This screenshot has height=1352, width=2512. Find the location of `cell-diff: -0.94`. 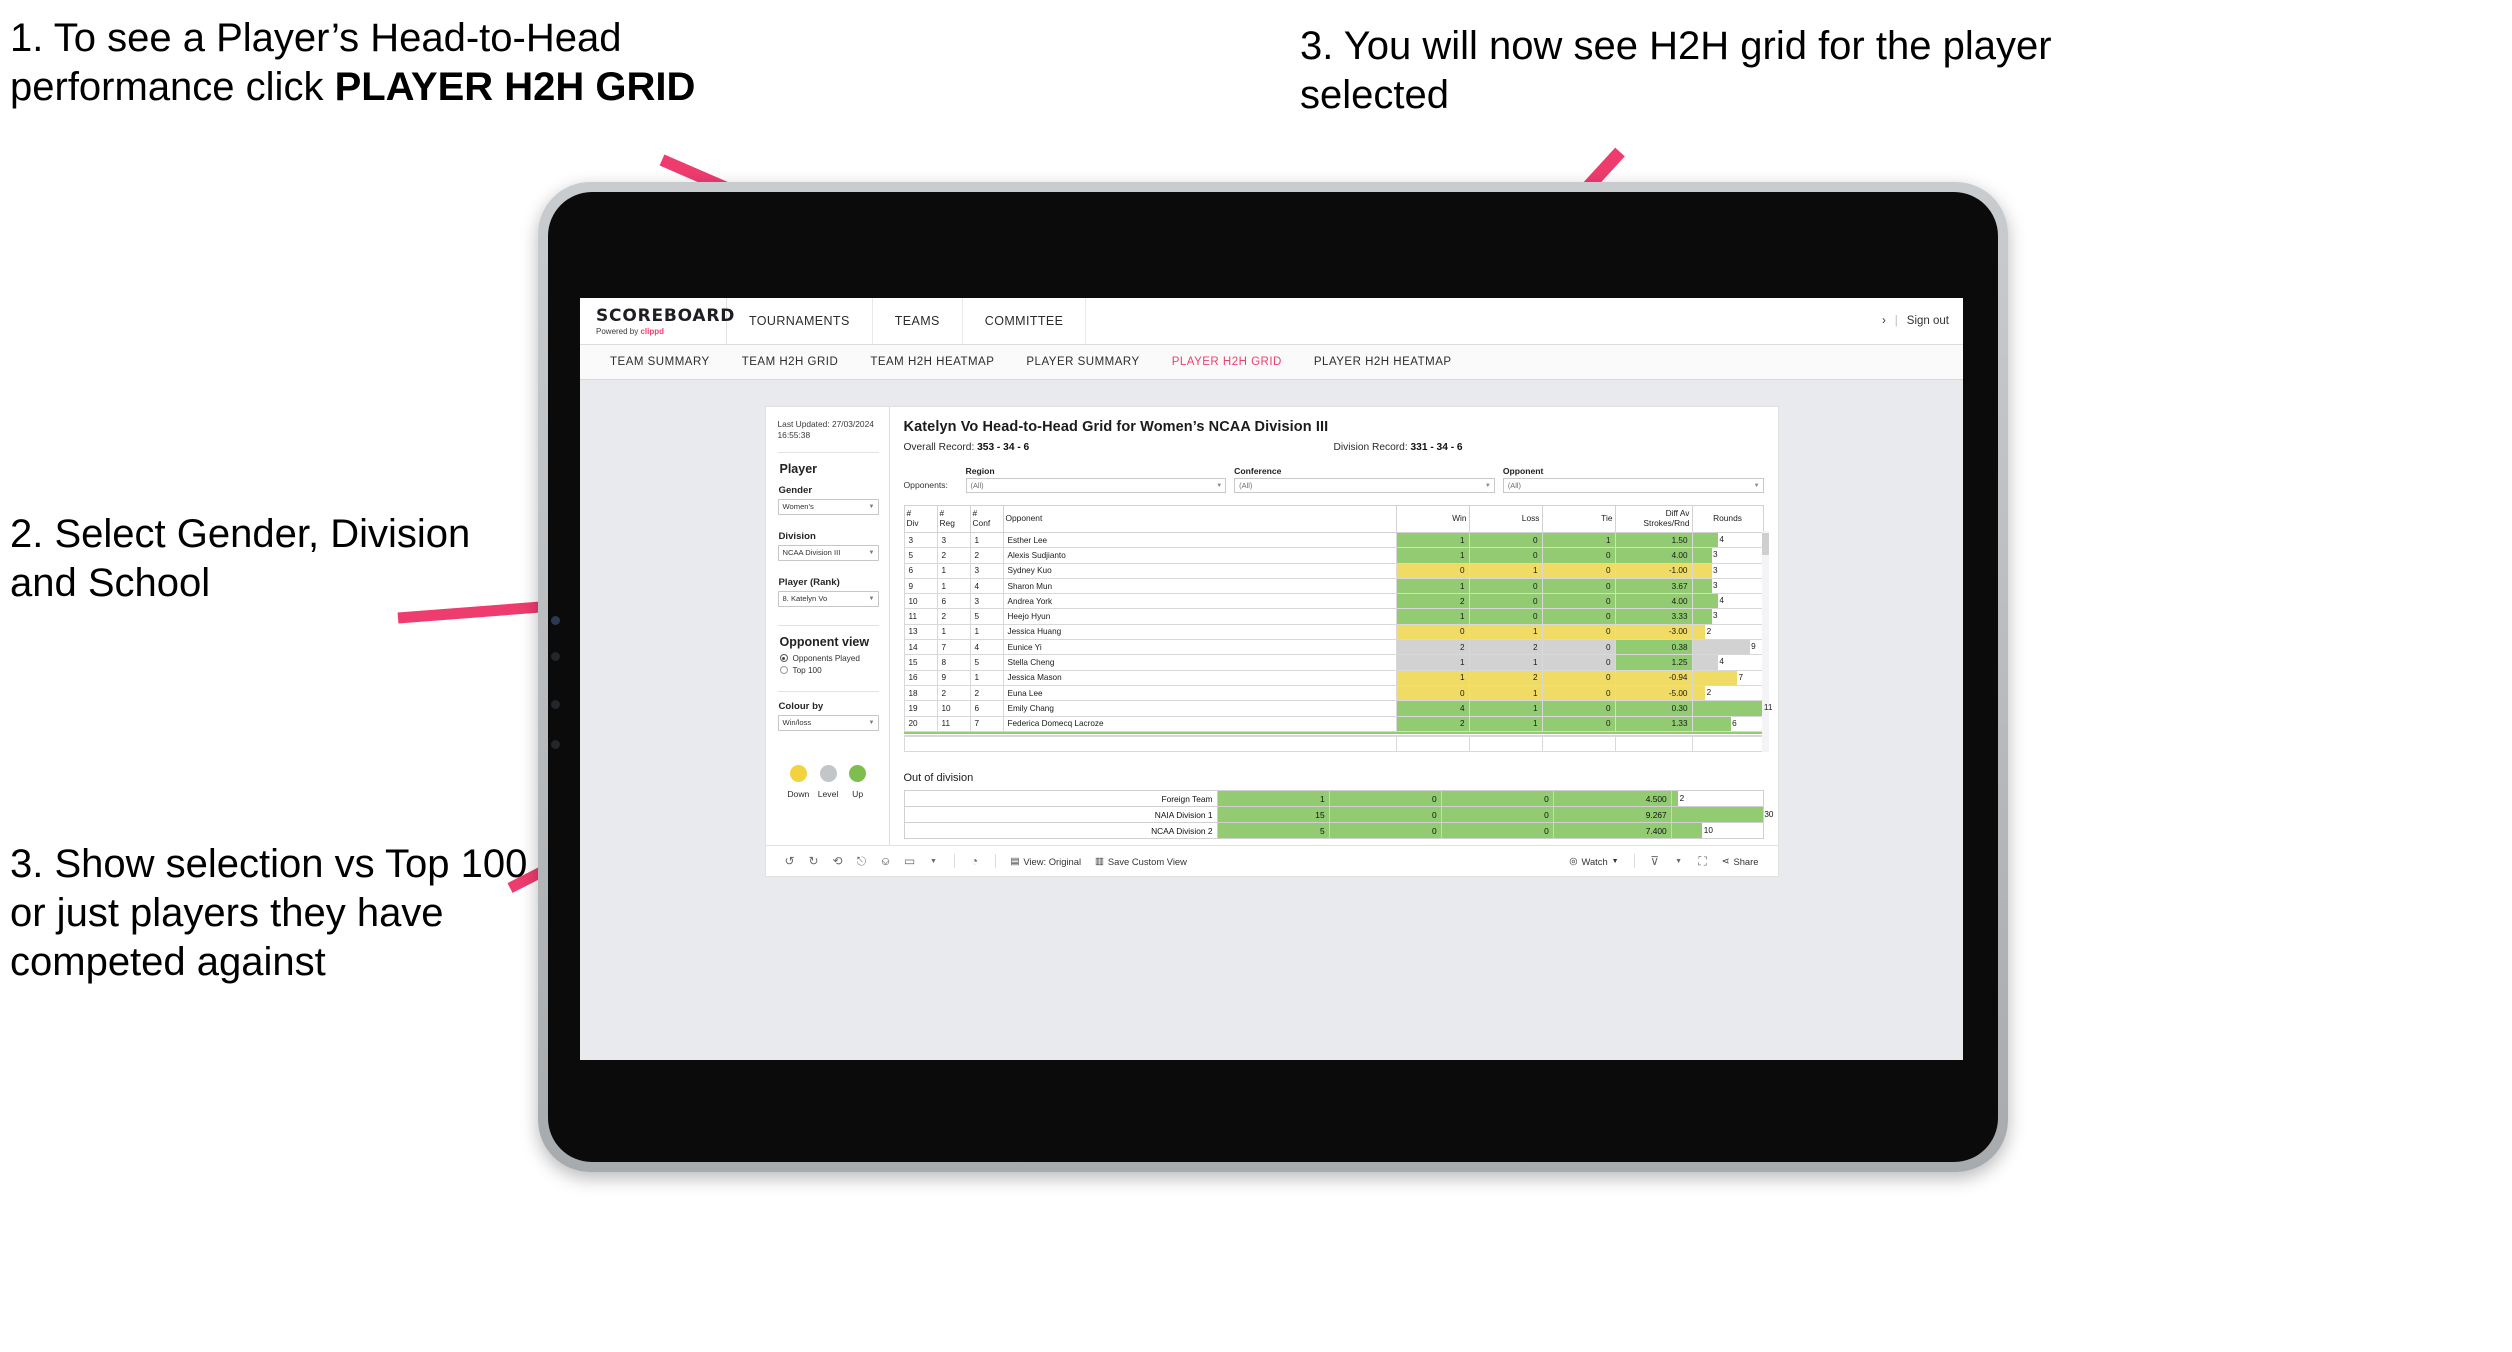

cell-diff: -0.94 is located at coordinates (1653, 677).